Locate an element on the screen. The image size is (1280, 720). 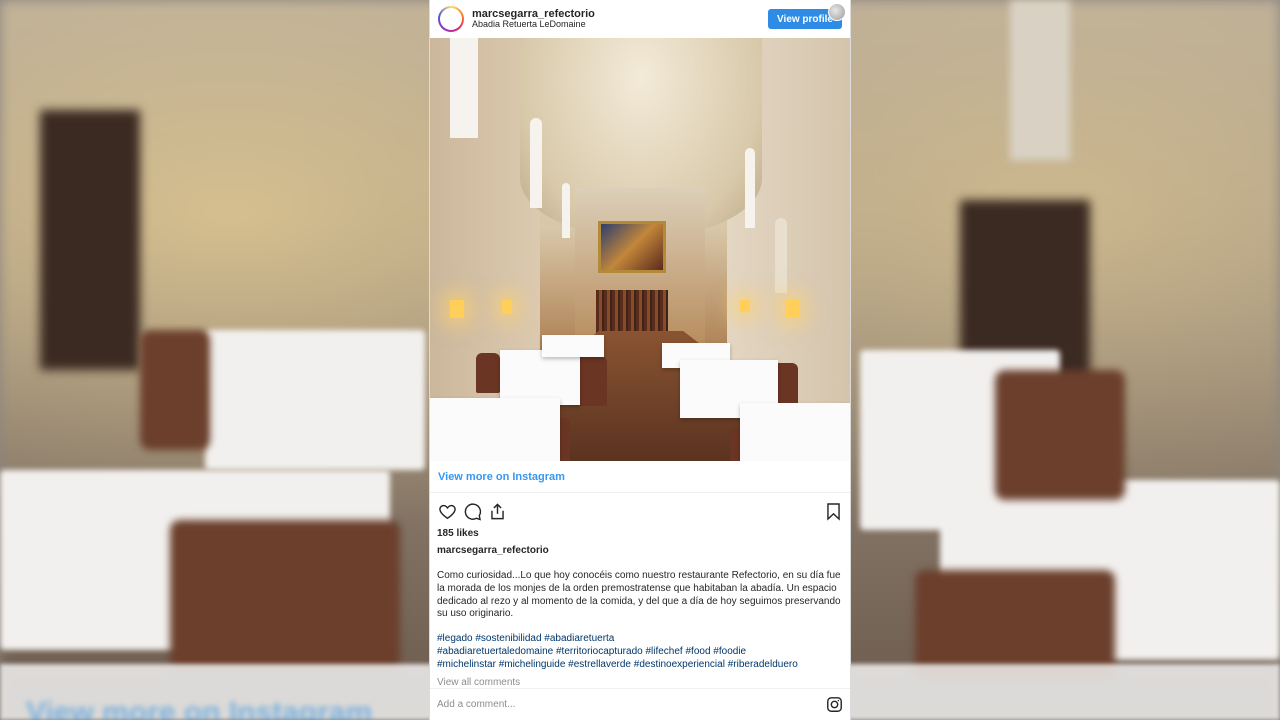
viewer-avatar is located at coordinates (837, 12).